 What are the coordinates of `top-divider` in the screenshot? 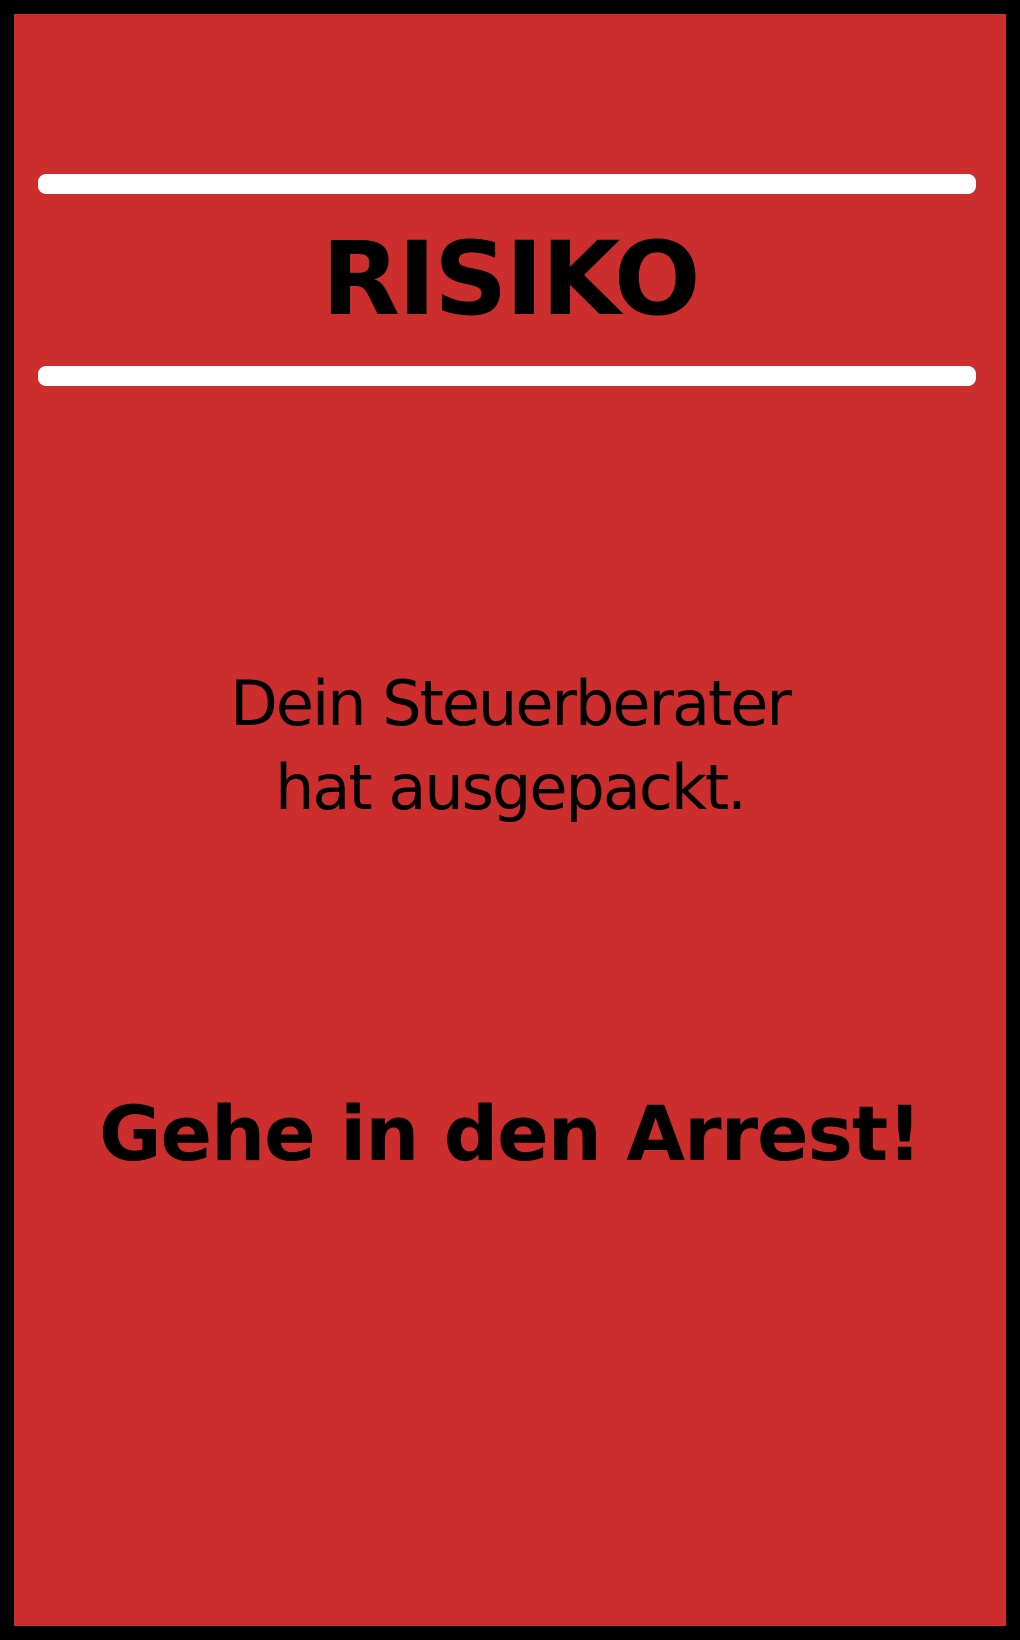 It's located at (507, 184).